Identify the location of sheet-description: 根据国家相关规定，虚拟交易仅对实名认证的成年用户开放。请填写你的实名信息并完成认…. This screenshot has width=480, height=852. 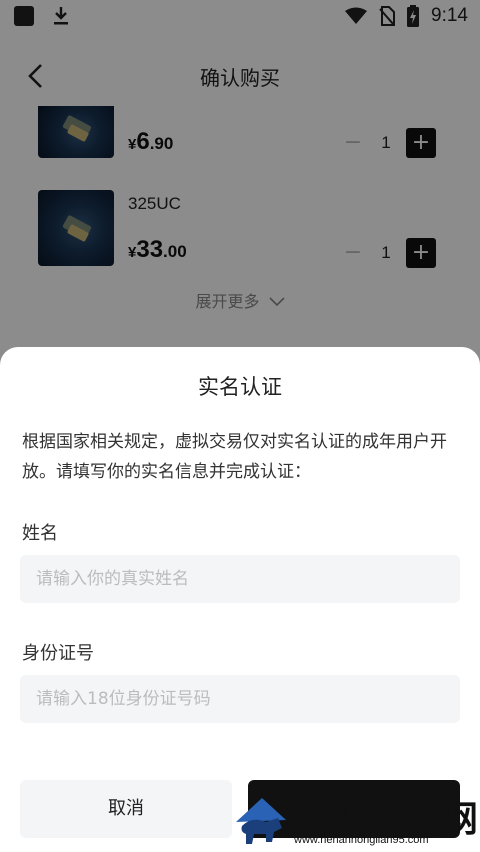
(234, 457).